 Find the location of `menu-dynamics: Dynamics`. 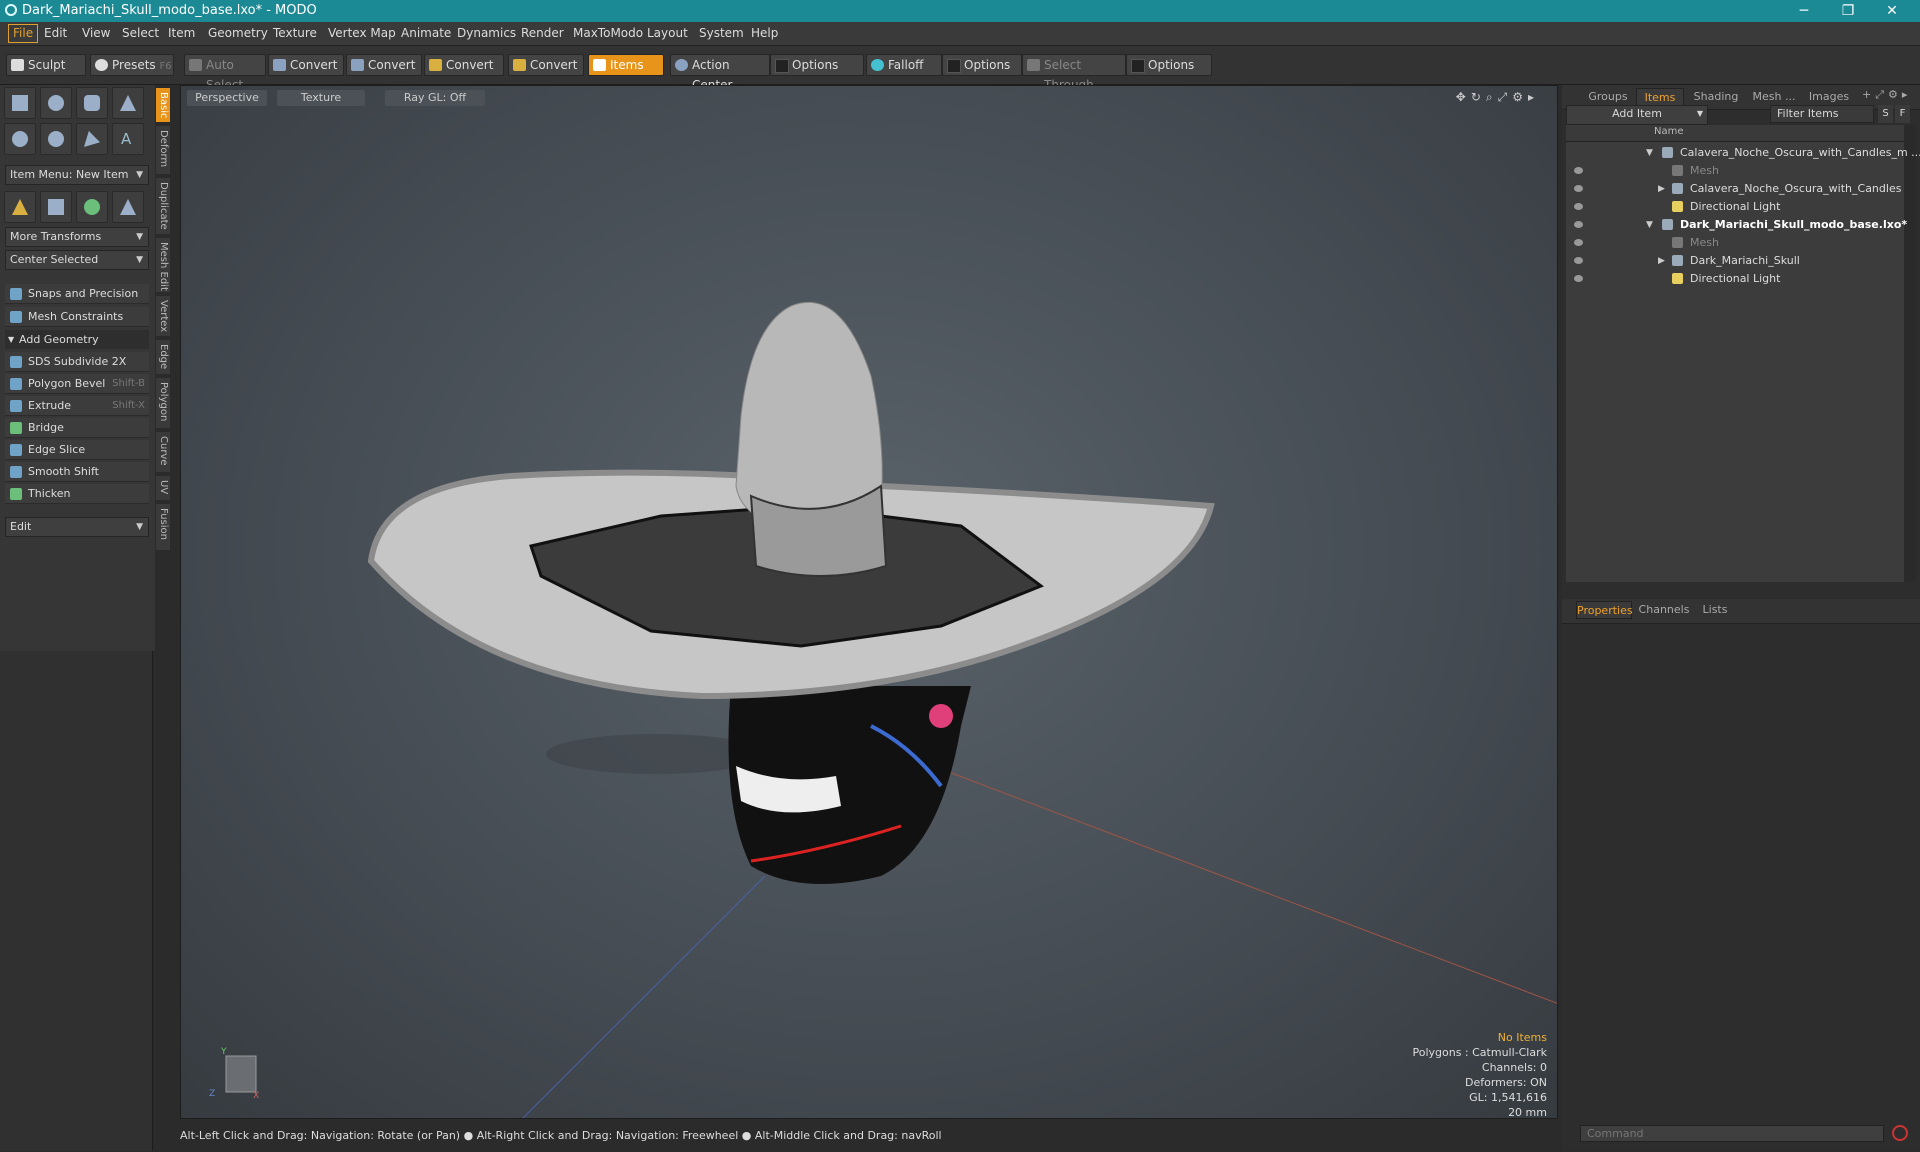

menu-dynamics: Dynamics is located at coordinates (486, 33).